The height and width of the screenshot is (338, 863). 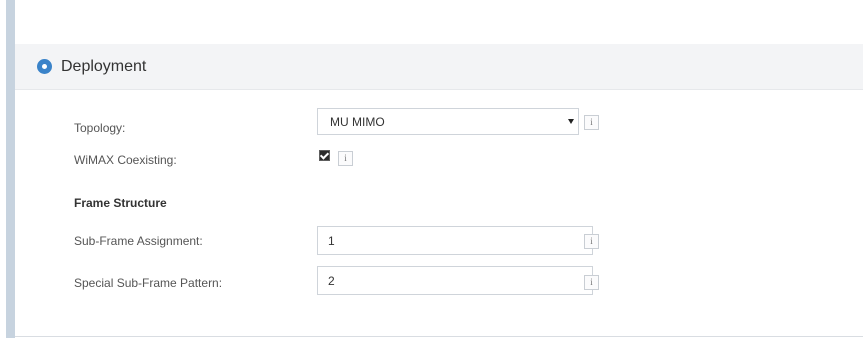 I want to click on special-sub-frame-pattern-label: Special Sub-Frame Pattern:, so click(x=148, y=283).